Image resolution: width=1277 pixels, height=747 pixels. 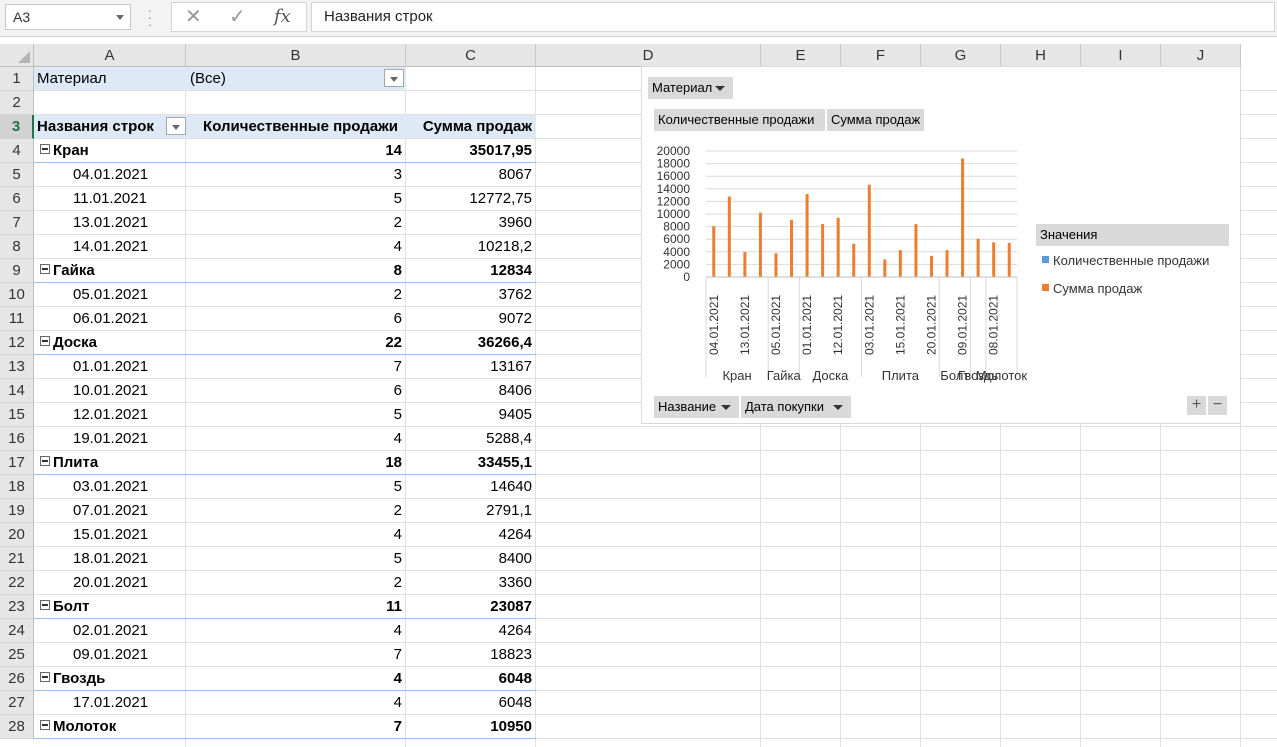 I want to click on pivot-date-label: 03.01.2021, so click(x=129, y=487).